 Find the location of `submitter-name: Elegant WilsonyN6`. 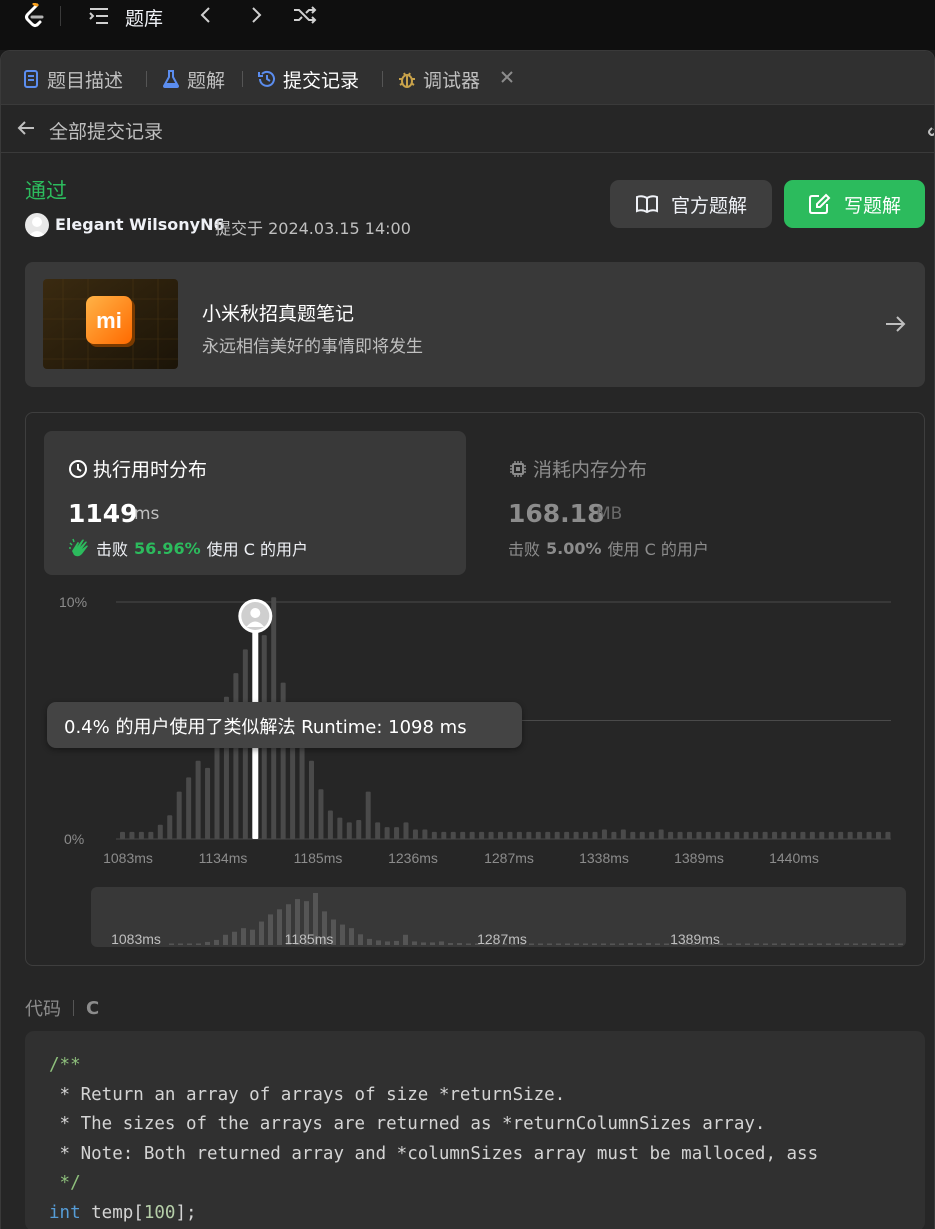

submitter-name: Elegant WilsonyN6 is located at coordinates (140, 224).